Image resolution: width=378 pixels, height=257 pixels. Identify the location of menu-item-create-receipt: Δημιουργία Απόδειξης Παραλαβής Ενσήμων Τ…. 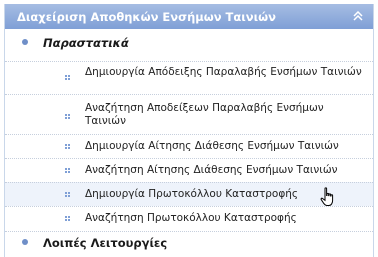
(189, 77).